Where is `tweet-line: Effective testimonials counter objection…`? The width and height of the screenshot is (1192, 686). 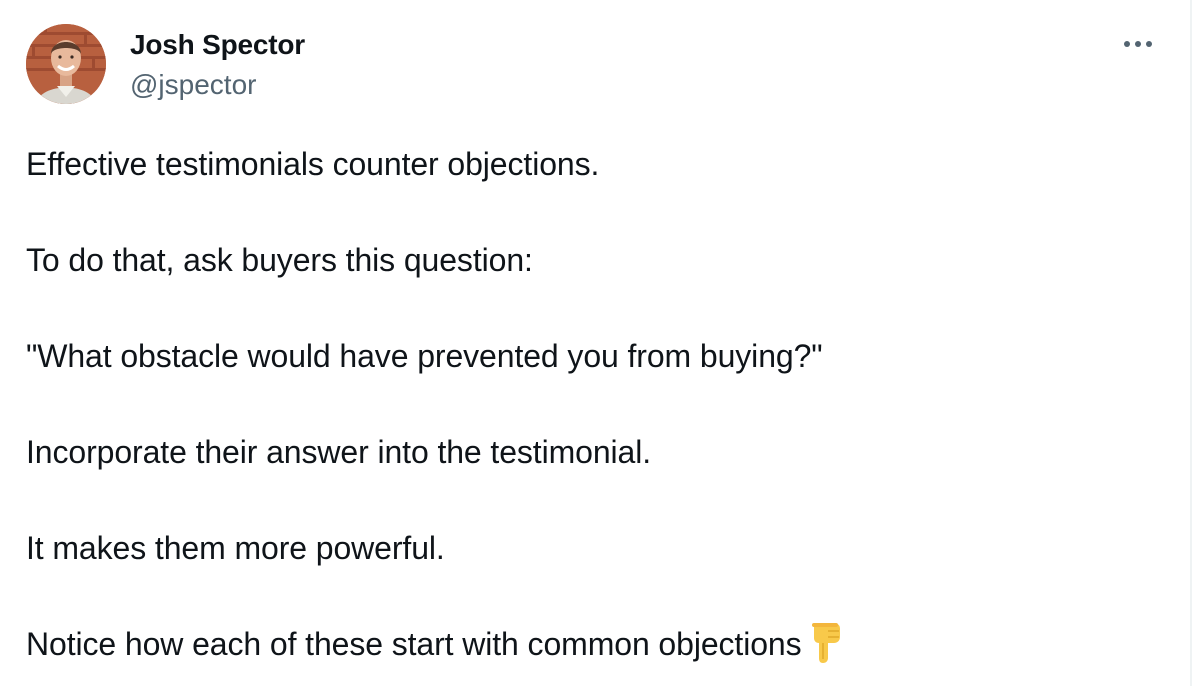 tweet-line: Effective testimonials counter objection… is located at coordinates (313, 164).